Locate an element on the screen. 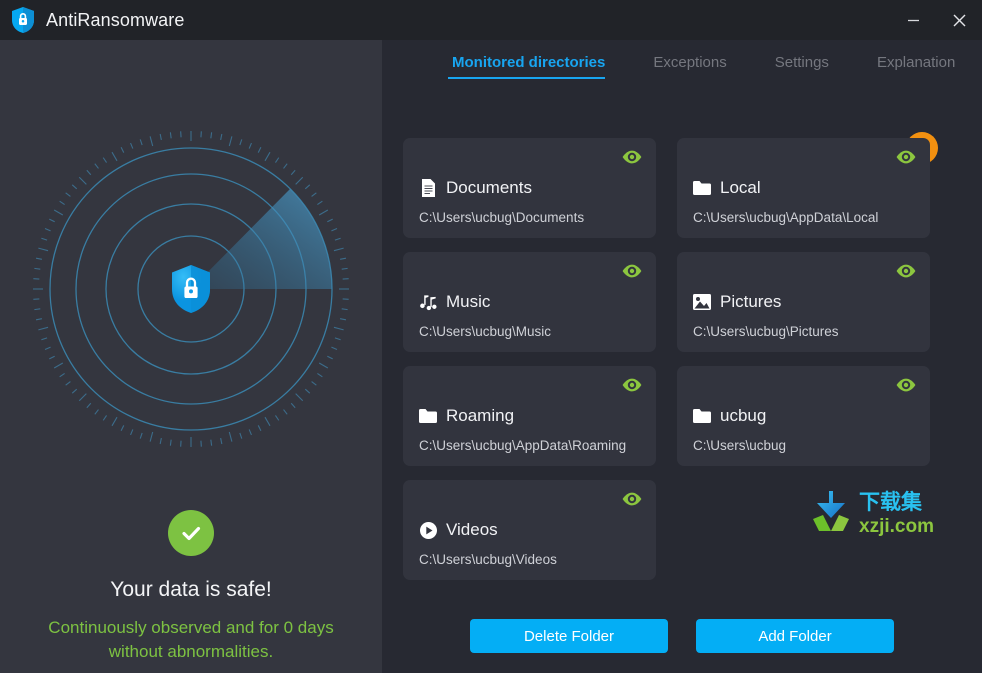 The image size is (982, 673). folder-card: Local C:\Users\ucbug\AppData\Local is located at coordinates (803, 188).